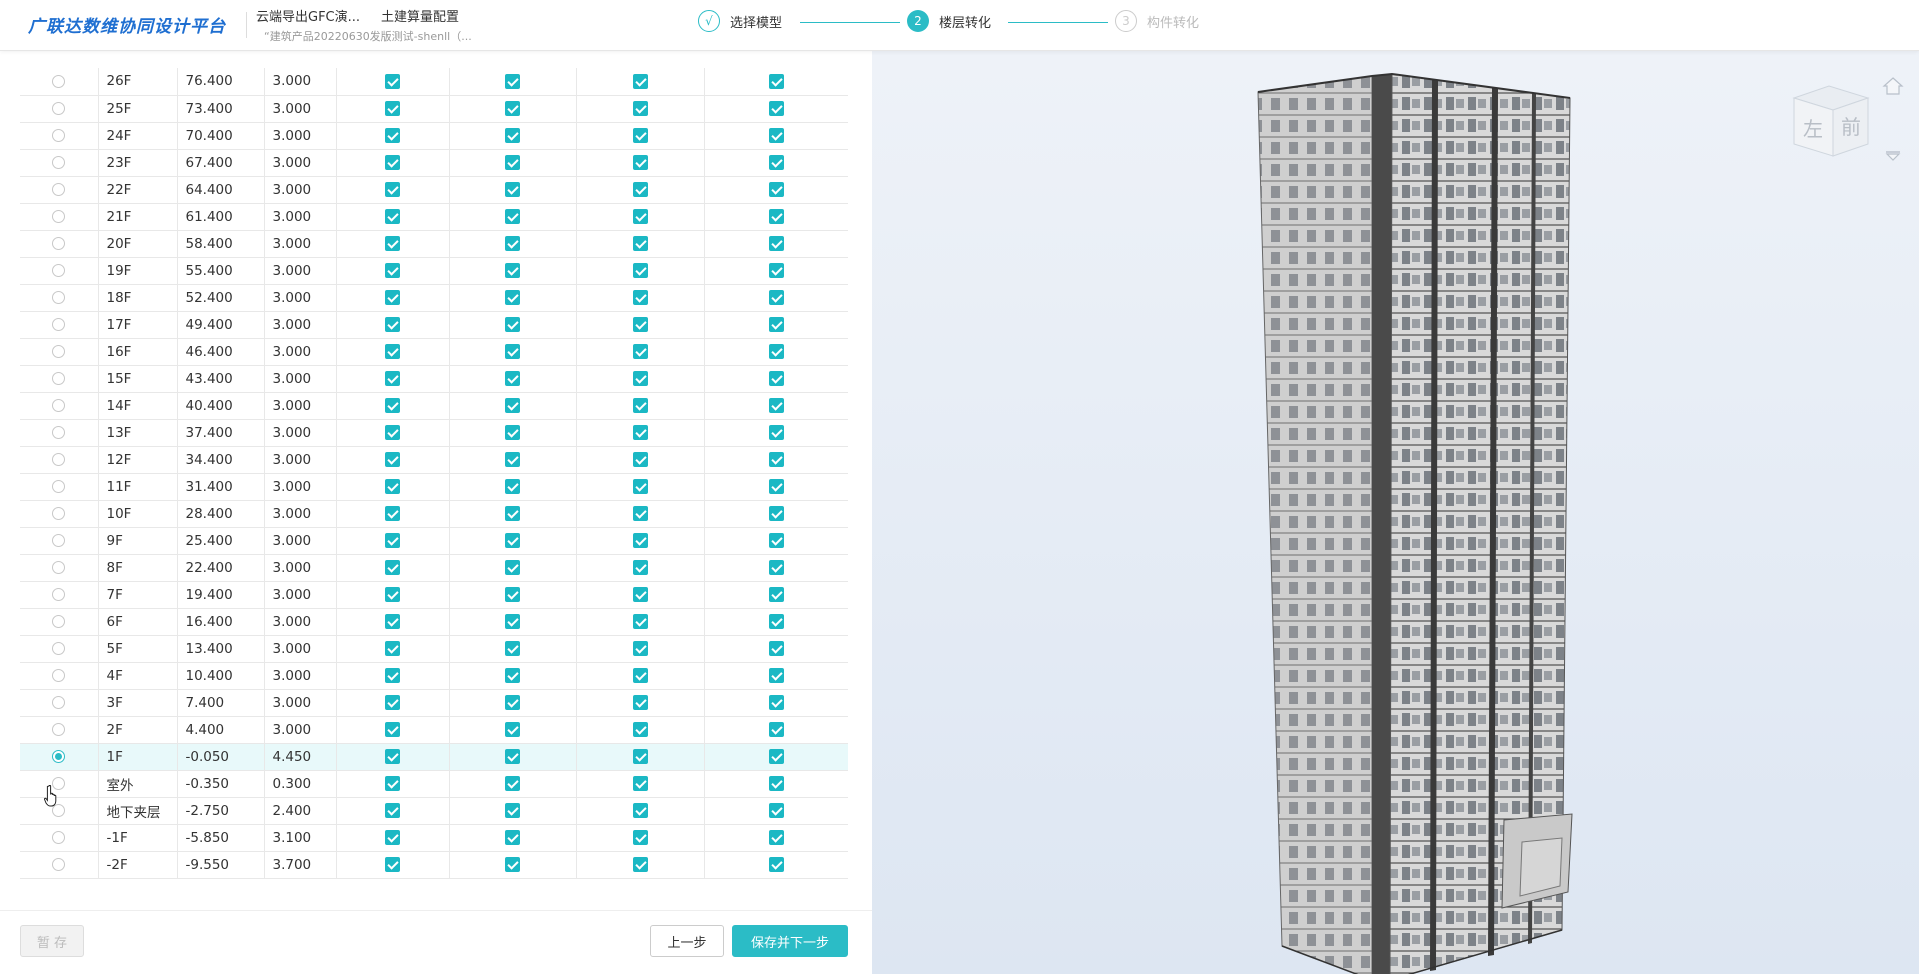 The image size is (1919, 975). What do you see at coordinates (434, 406) in the screenshot?
I see `floor-row: 14F 40.400 3.000` at bounding box center [434, 406].